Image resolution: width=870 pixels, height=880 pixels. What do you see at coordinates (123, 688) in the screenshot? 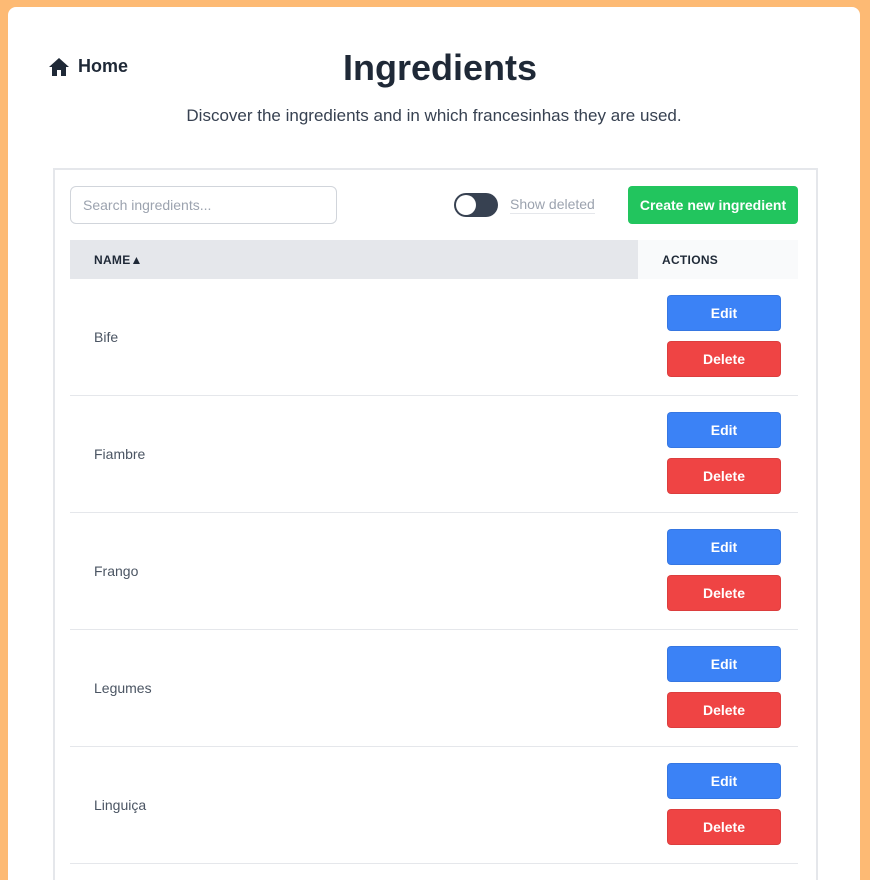
I see `ingredient-name: Legumes` at bounding box center [123, 688].